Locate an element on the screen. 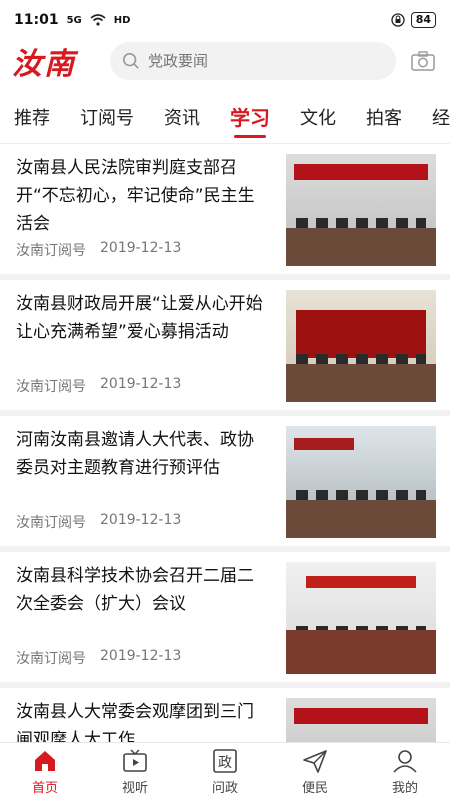 This screenshot has width=450, height=800. tab-recommend: 推荐 is located at coordinates (32, 117).